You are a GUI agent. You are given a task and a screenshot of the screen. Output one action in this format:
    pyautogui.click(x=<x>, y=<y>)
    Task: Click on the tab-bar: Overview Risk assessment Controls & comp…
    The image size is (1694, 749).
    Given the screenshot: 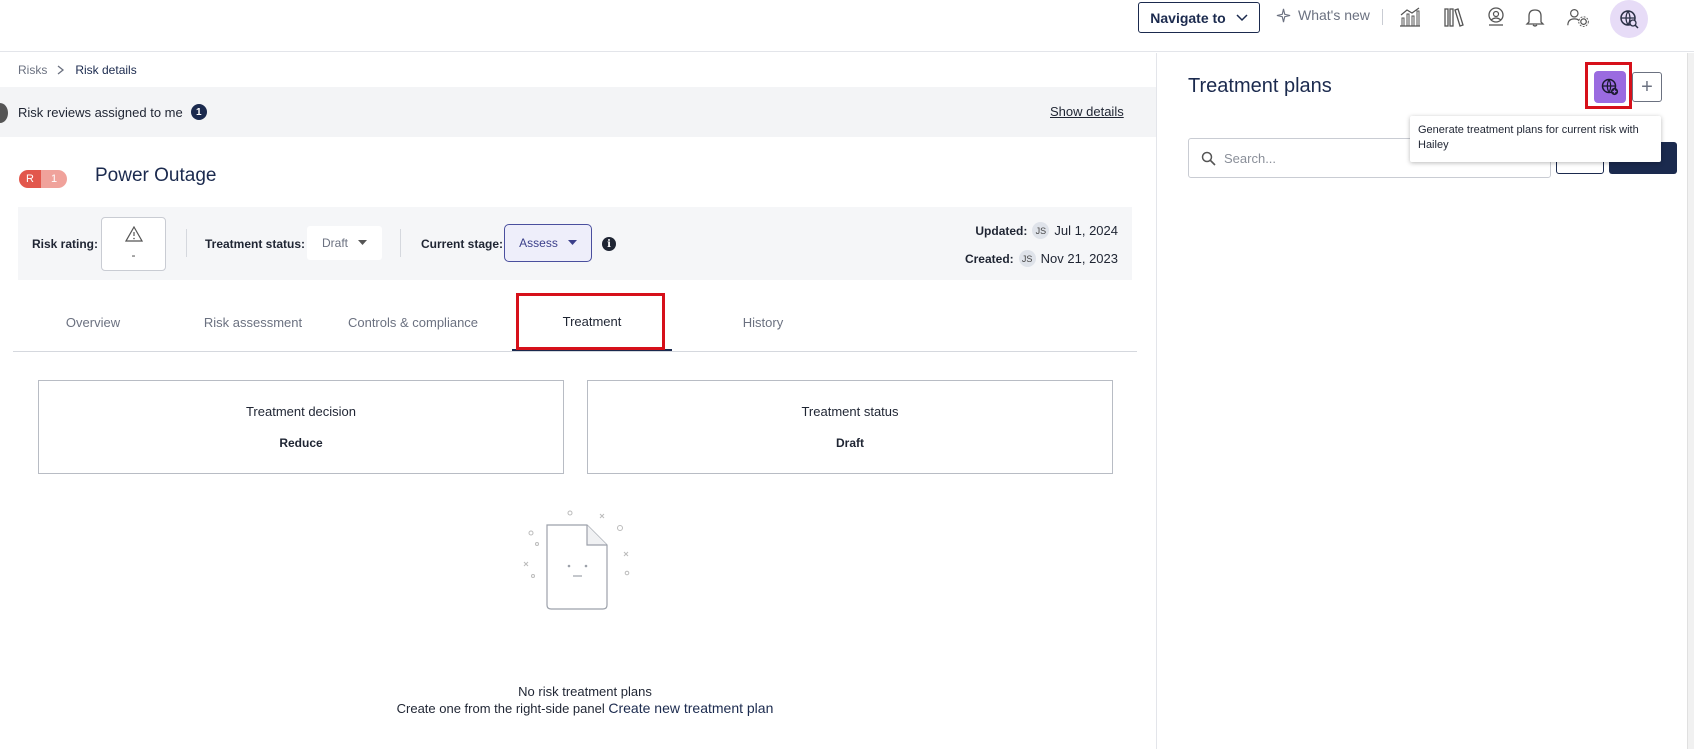 What is the action you would take?
    pyautogui.click(x=575, y=323)
    